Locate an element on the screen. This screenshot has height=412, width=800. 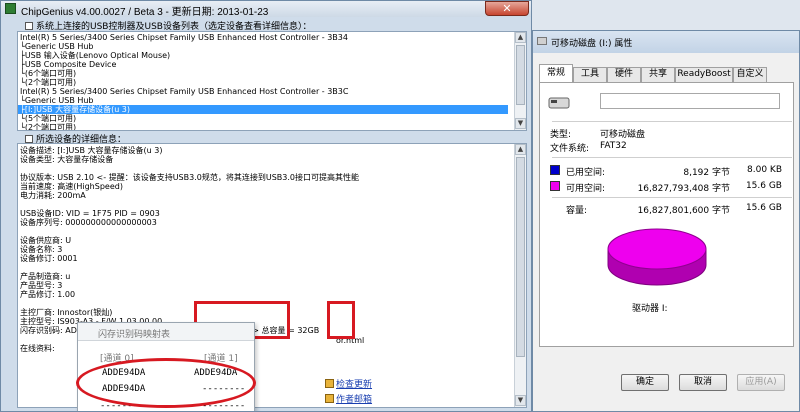
capacity-bytes: 16,827,801,600 字节 is located at coordinates (683, 211).